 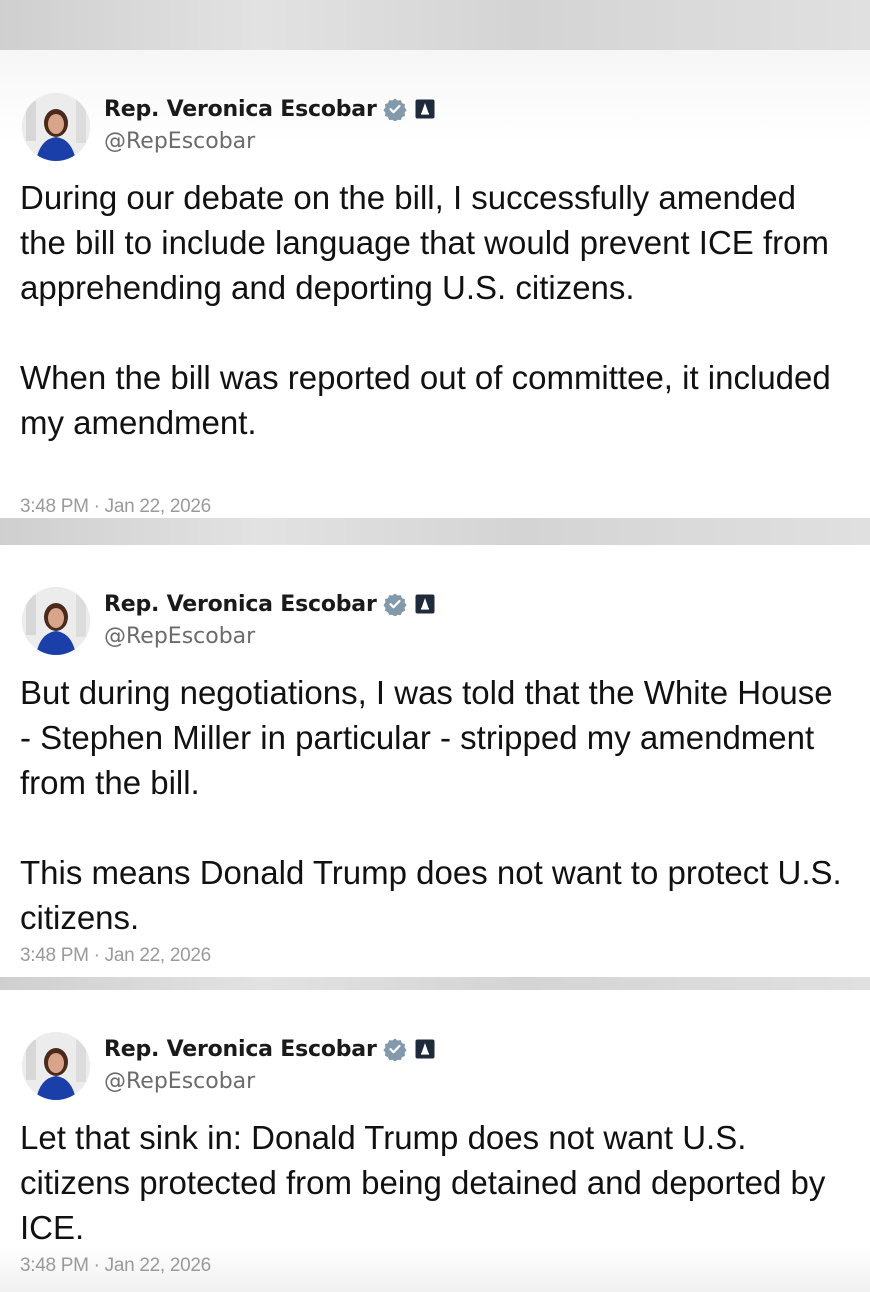 I want to click on background-top, so click(x=435, y=25).